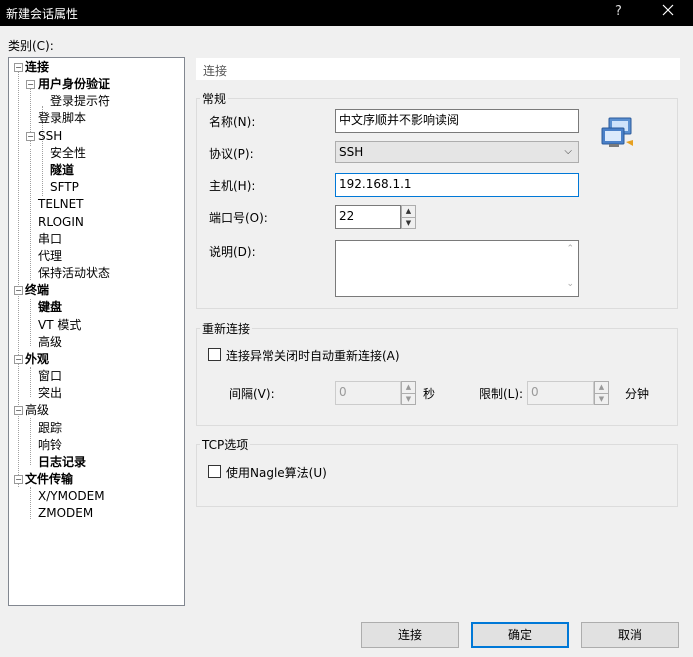  Describe the element at coordinates (68, 153) in the screenshot. I see `tree-item-security: 安全性` at that location.